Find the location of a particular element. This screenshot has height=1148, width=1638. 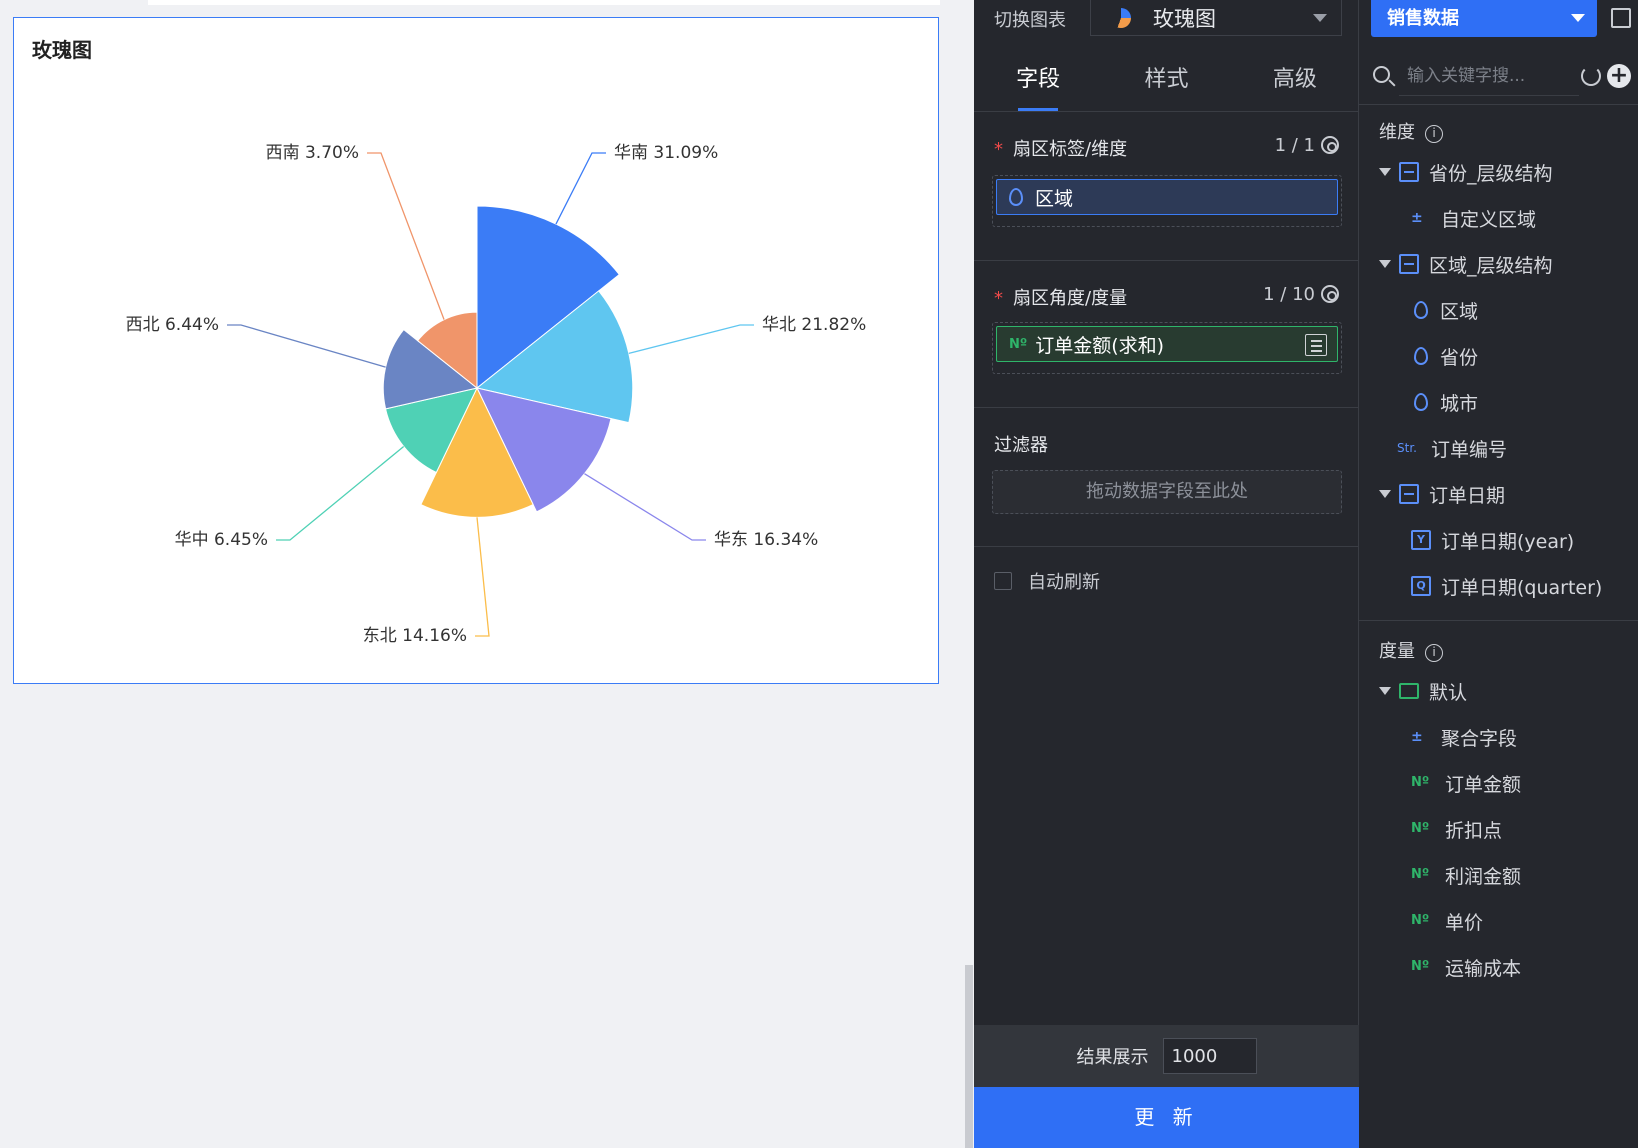

hierarchy-icon is located at coordinates (1409, 494).